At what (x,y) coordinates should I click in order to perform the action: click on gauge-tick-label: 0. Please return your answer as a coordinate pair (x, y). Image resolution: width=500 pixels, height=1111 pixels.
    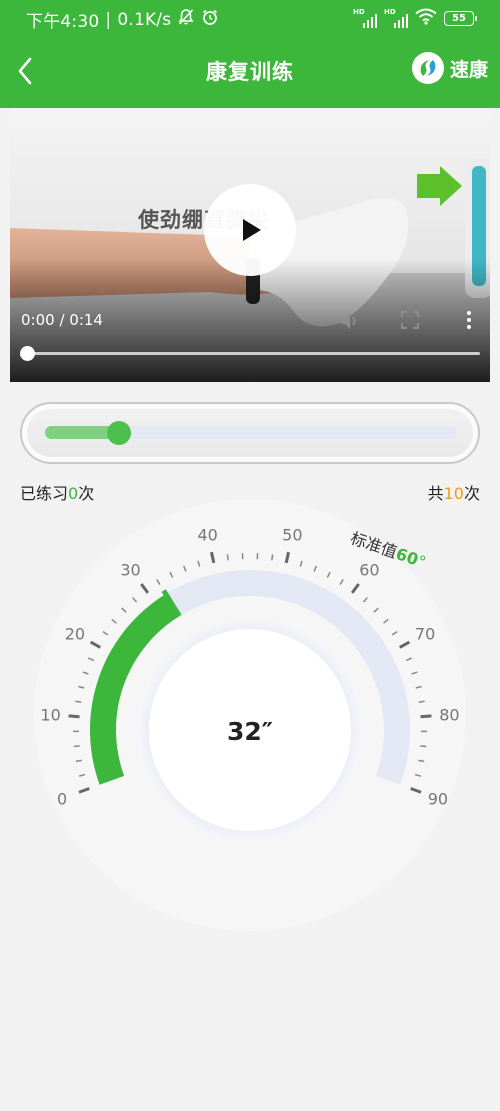
    Looking at the image, I should click on (62, 798).